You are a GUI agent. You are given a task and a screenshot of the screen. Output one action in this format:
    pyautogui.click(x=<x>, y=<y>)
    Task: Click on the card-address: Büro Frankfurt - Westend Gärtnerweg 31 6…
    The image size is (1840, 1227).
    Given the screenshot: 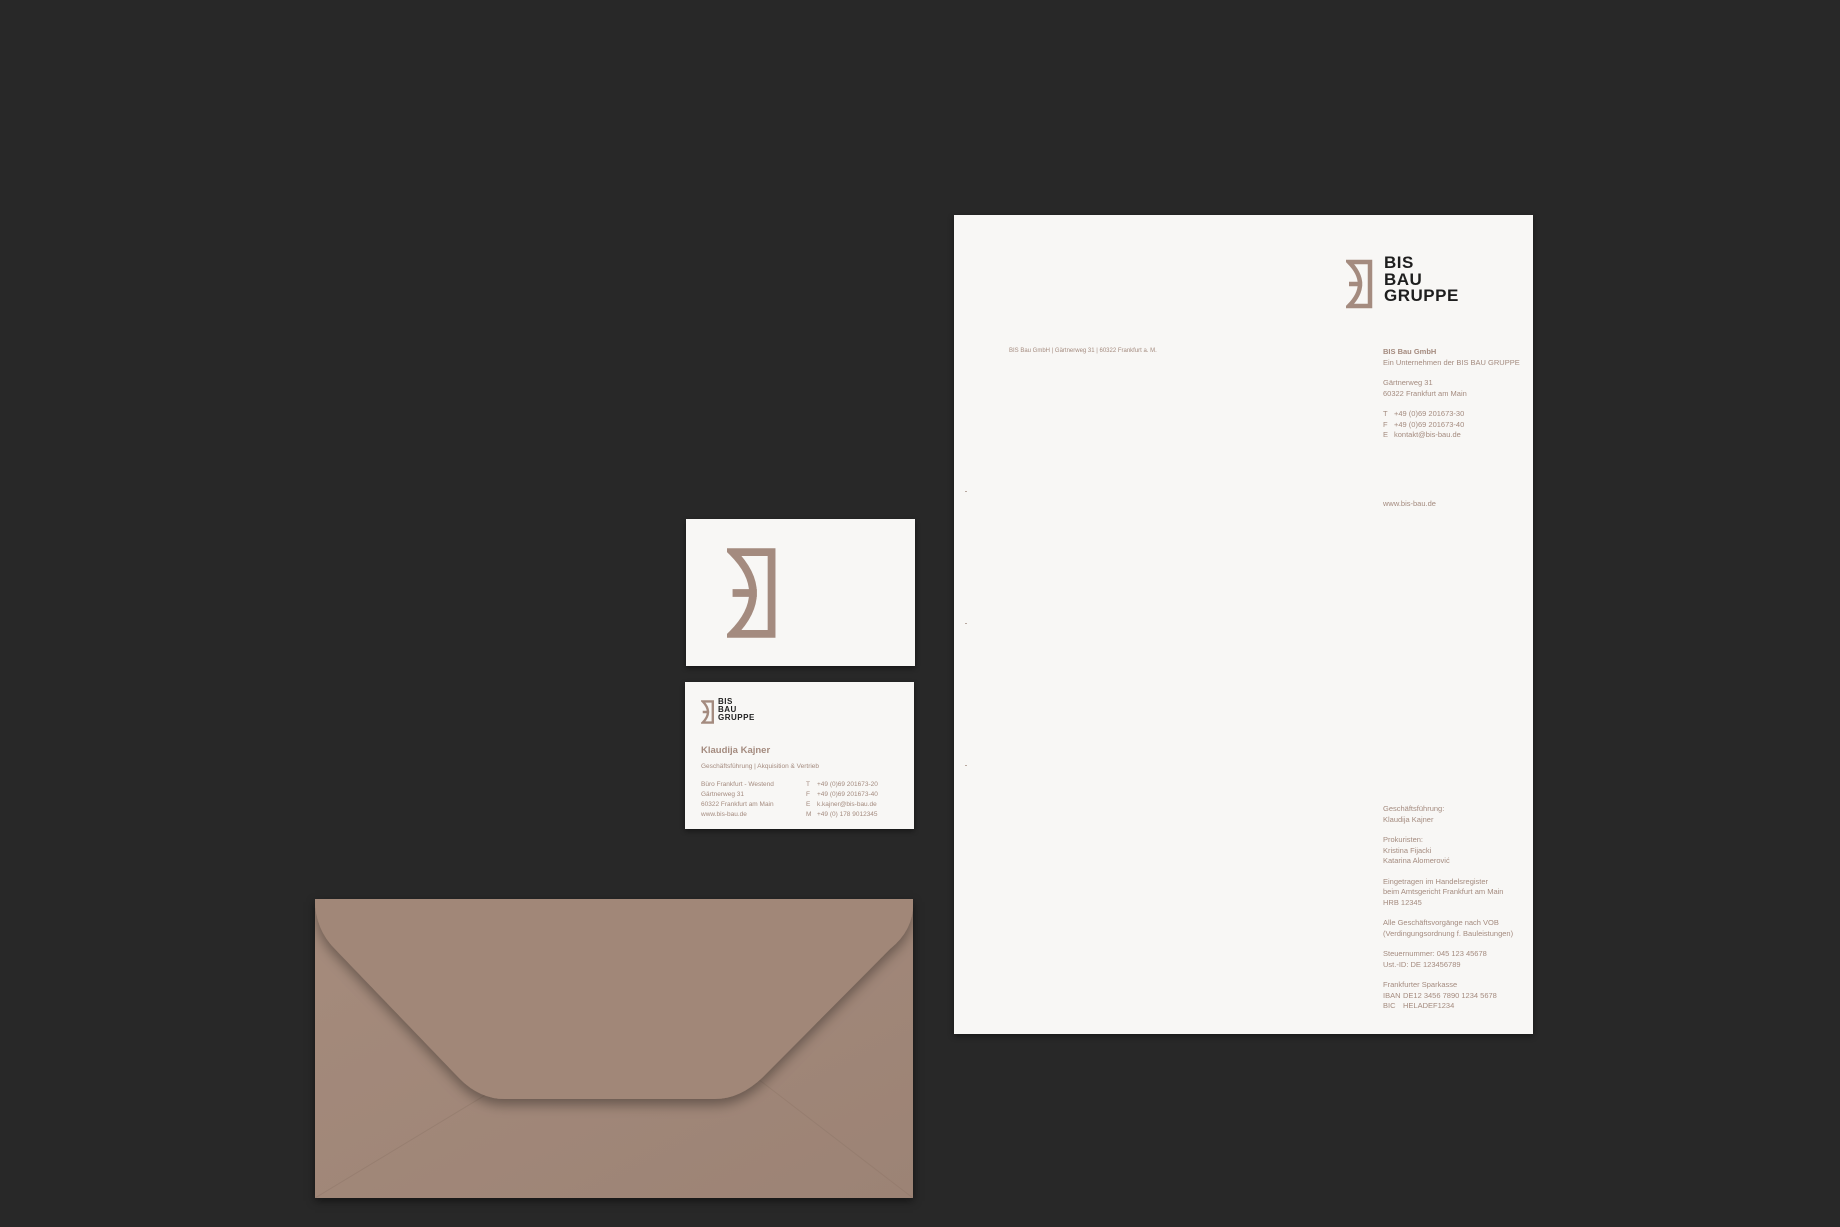 What is the action you would take?
    pyautogui.click(x=737, y=799)
    